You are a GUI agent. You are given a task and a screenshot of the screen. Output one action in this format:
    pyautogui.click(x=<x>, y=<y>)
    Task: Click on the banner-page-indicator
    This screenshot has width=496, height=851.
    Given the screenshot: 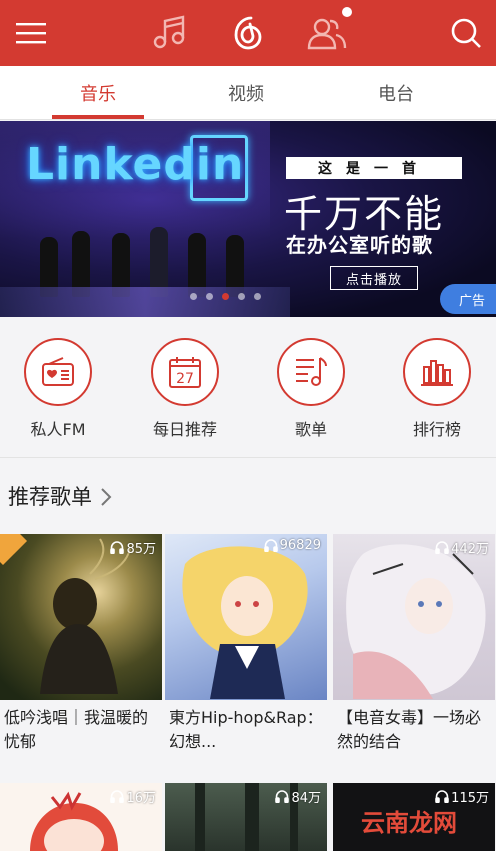 What is the action you would take?
    pyautogui.click(x=225, y=297)
    